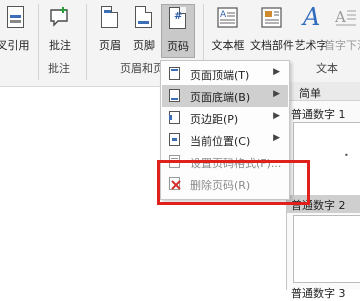 This screenshot has height=301, width=360. Describe the element at coordinates (233, 182) in the screenshot. I see `highlight-annotation-box` at that location.